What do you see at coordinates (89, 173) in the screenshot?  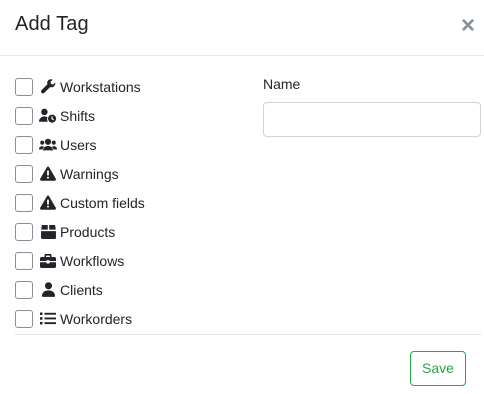 I see `tag-label: Warnings` at bounding box center [89, 173].